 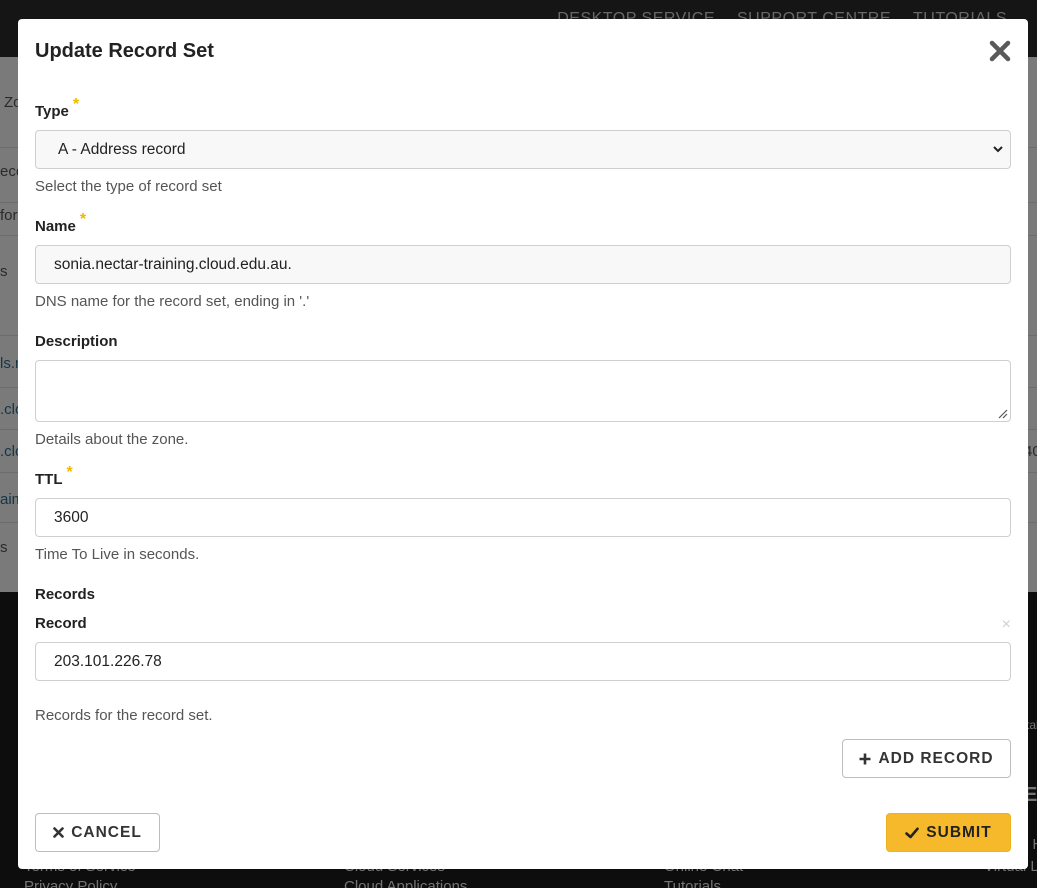 I want to click on ttl-input: 3600, so click(x=523, y=517).